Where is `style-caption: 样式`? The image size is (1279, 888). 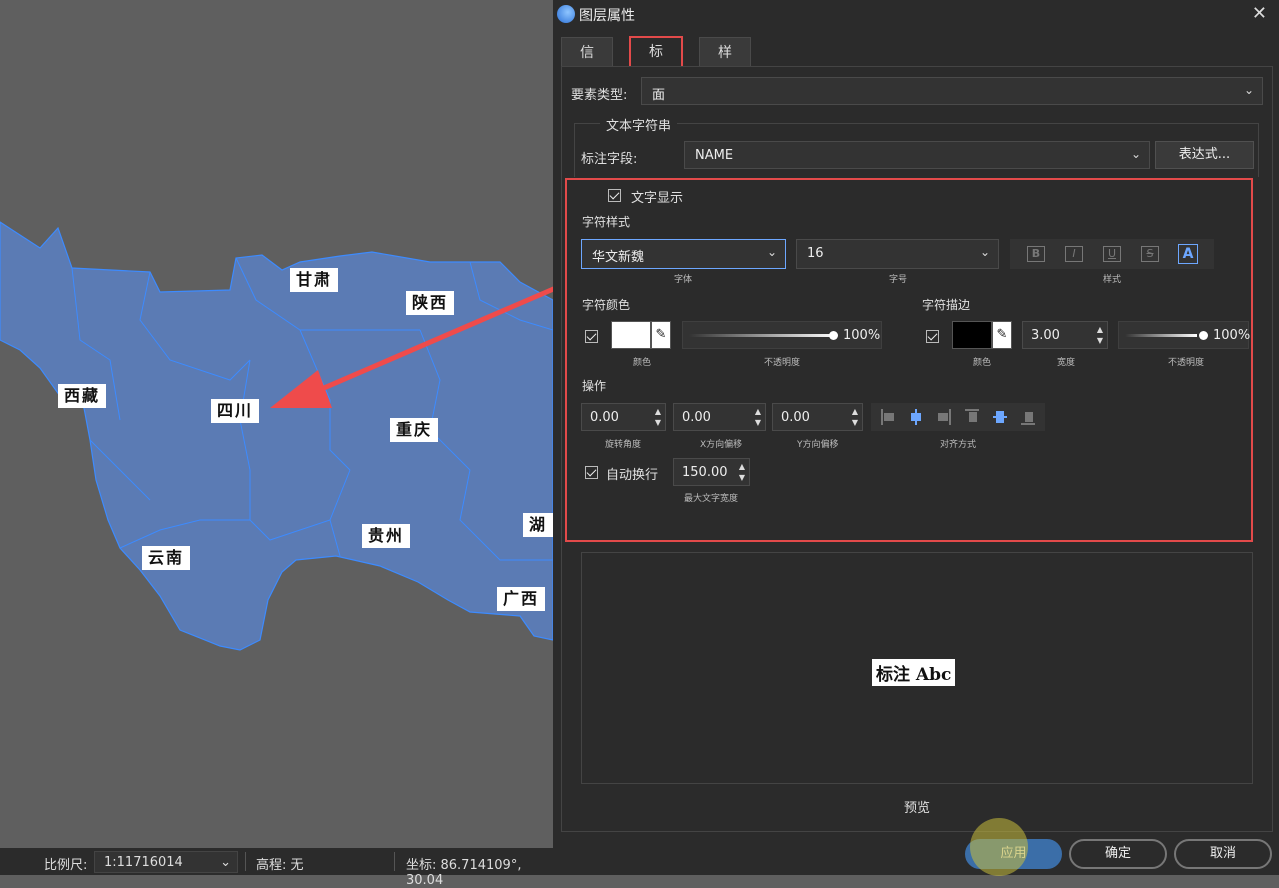
style-caption: 样式 is located at coordinates (1112, 280).